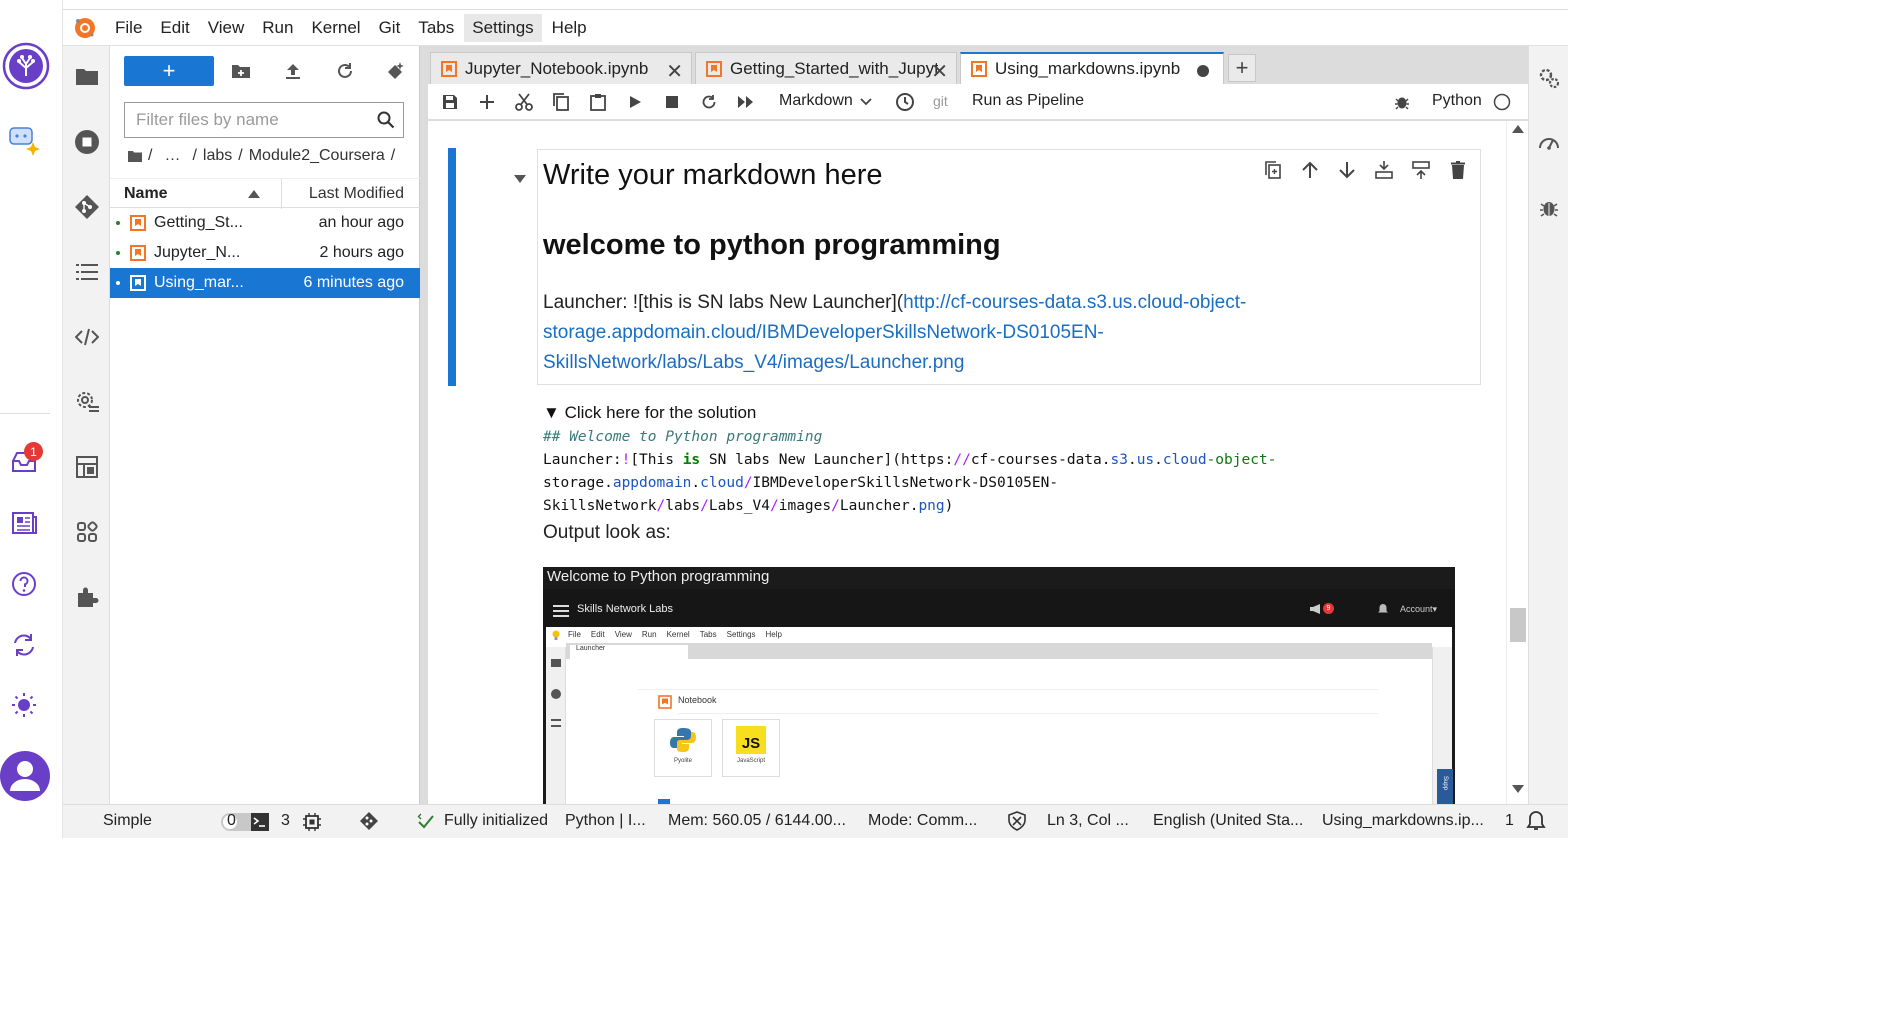 Image resolution: width=1900 pixels, height=1016 pixels. What do you see at coordinates (277, 28) in the screenshot?
I see `menu-run: Run` at bounding box center [277, 28].